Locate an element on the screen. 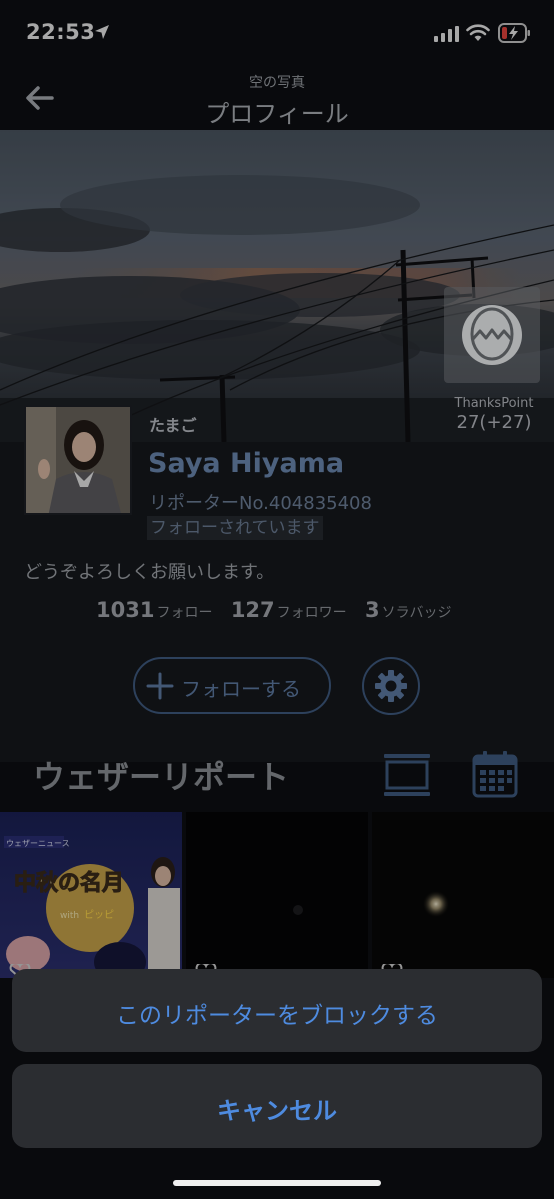 The image size is (554, 1199). nav-subtitle: 空の写真 is located at coordinates (277, 83).